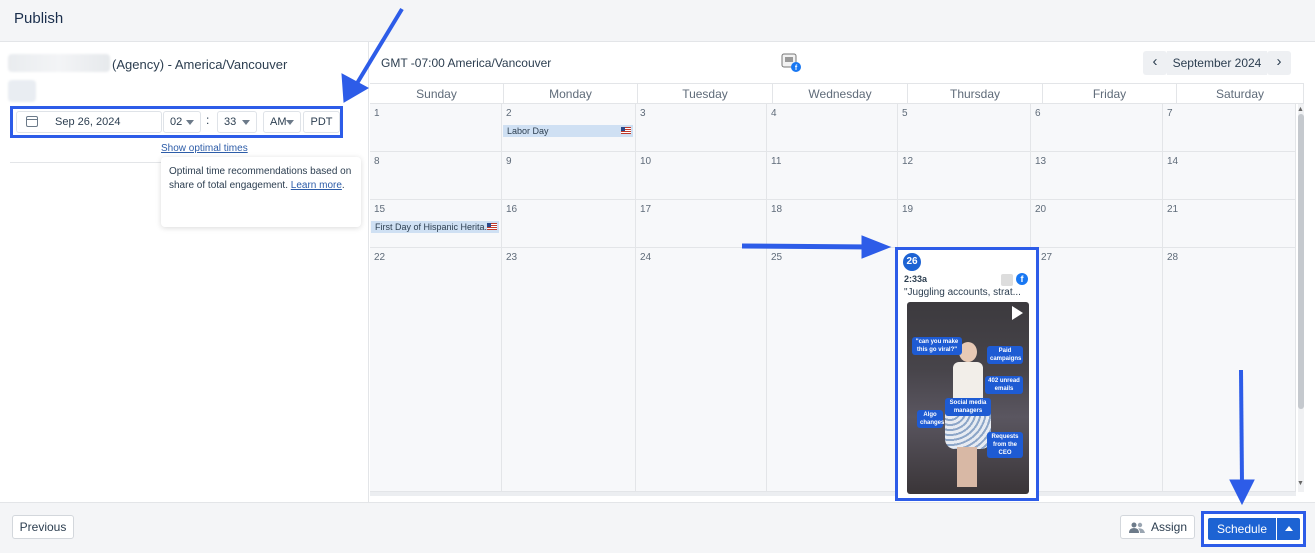 This screenshot has height=553, width=1315. Describe the element at coordinates (1301, 261) in the screenshot. I see `scrollbar-thumb` at that location.